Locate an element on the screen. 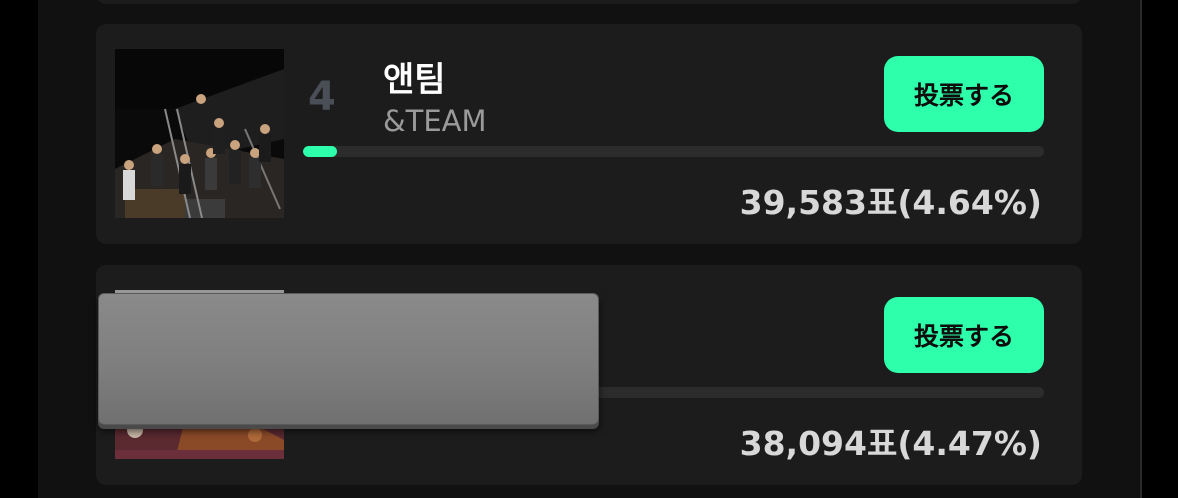 Image resolution: width=1178 pixels, height=498 pixels. vote-count: 39,583표(4.64%) is located at coordinates (891, 200).